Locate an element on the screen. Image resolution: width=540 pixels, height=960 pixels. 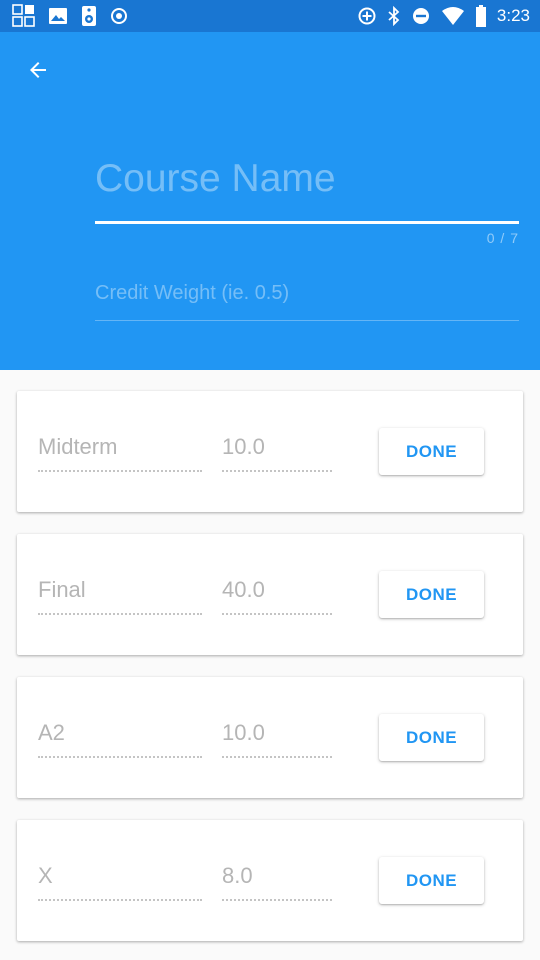
clock: 3:23 is located at coordinates (513, 15).